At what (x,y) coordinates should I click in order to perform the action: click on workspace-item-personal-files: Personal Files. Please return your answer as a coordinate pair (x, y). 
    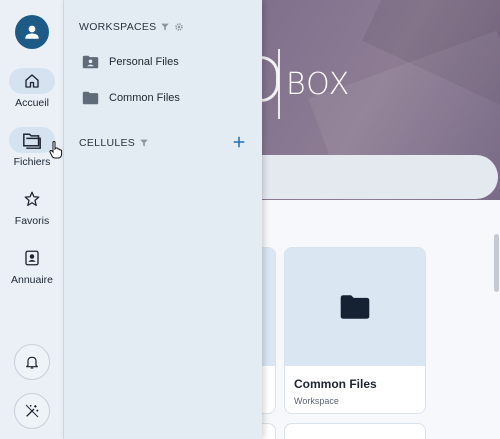
    Looking at the image, I should click on (130, 62).